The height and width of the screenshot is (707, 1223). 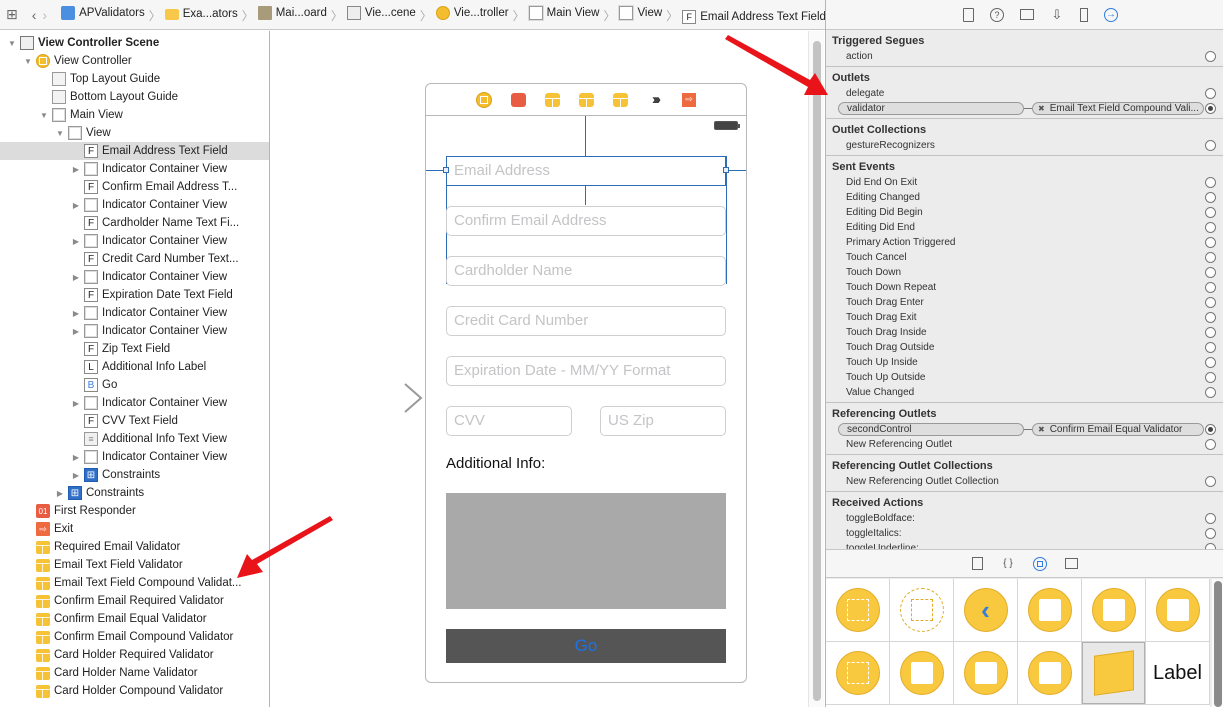 I want to click on connection-source-pill: secondControl, so click(x=931, y=429).